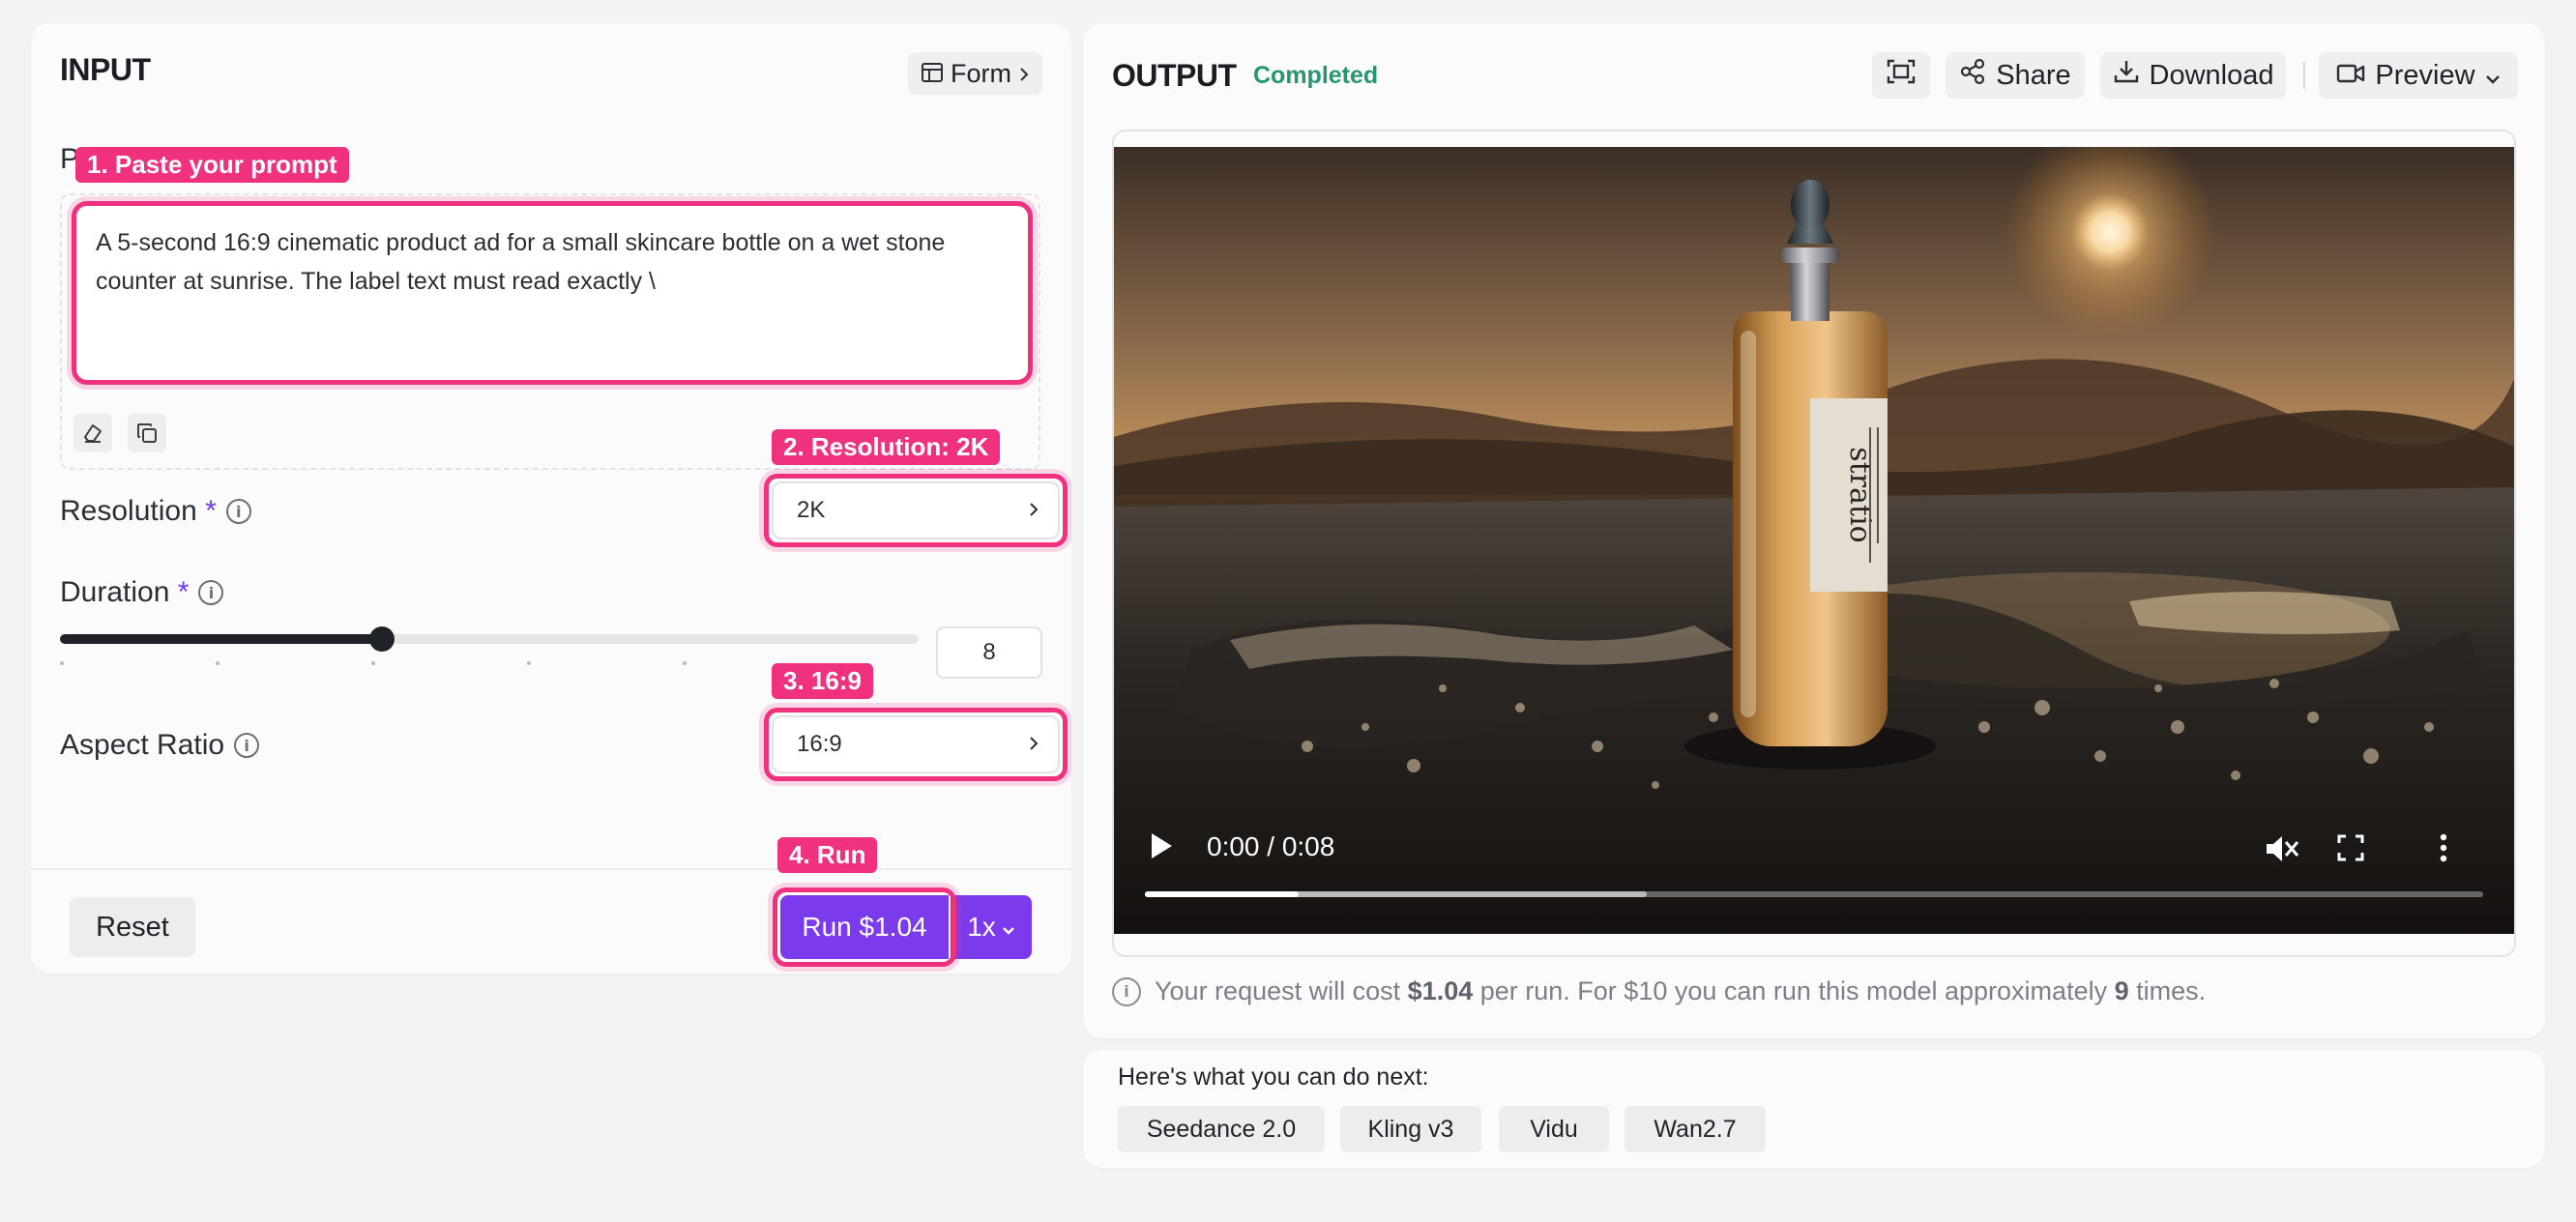  Describe the element at coordinates (382, 639) in the screenshot. I see `duration-slider-thumb` at that location.